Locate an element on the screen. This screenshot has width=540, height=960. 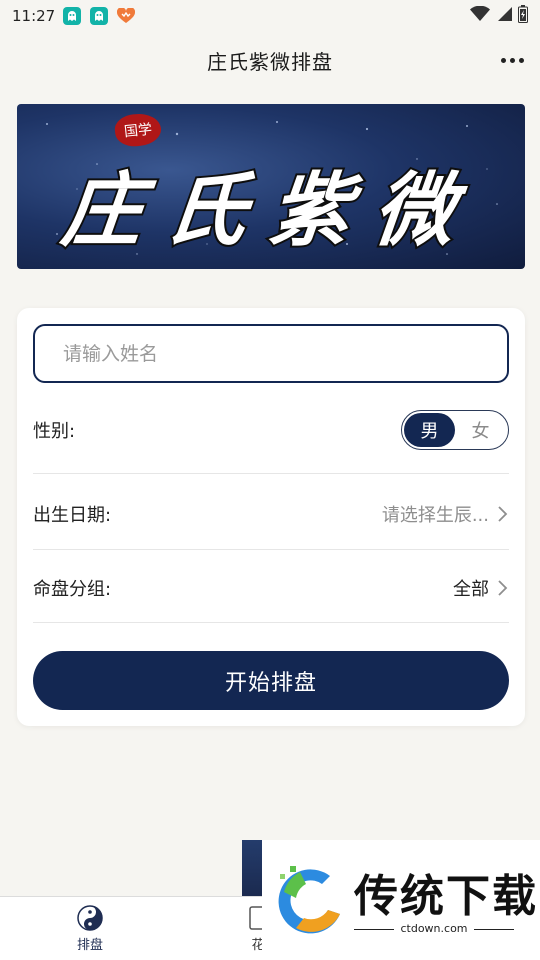
watermark-url: ctdown.com is located at coordinates (434, 928).